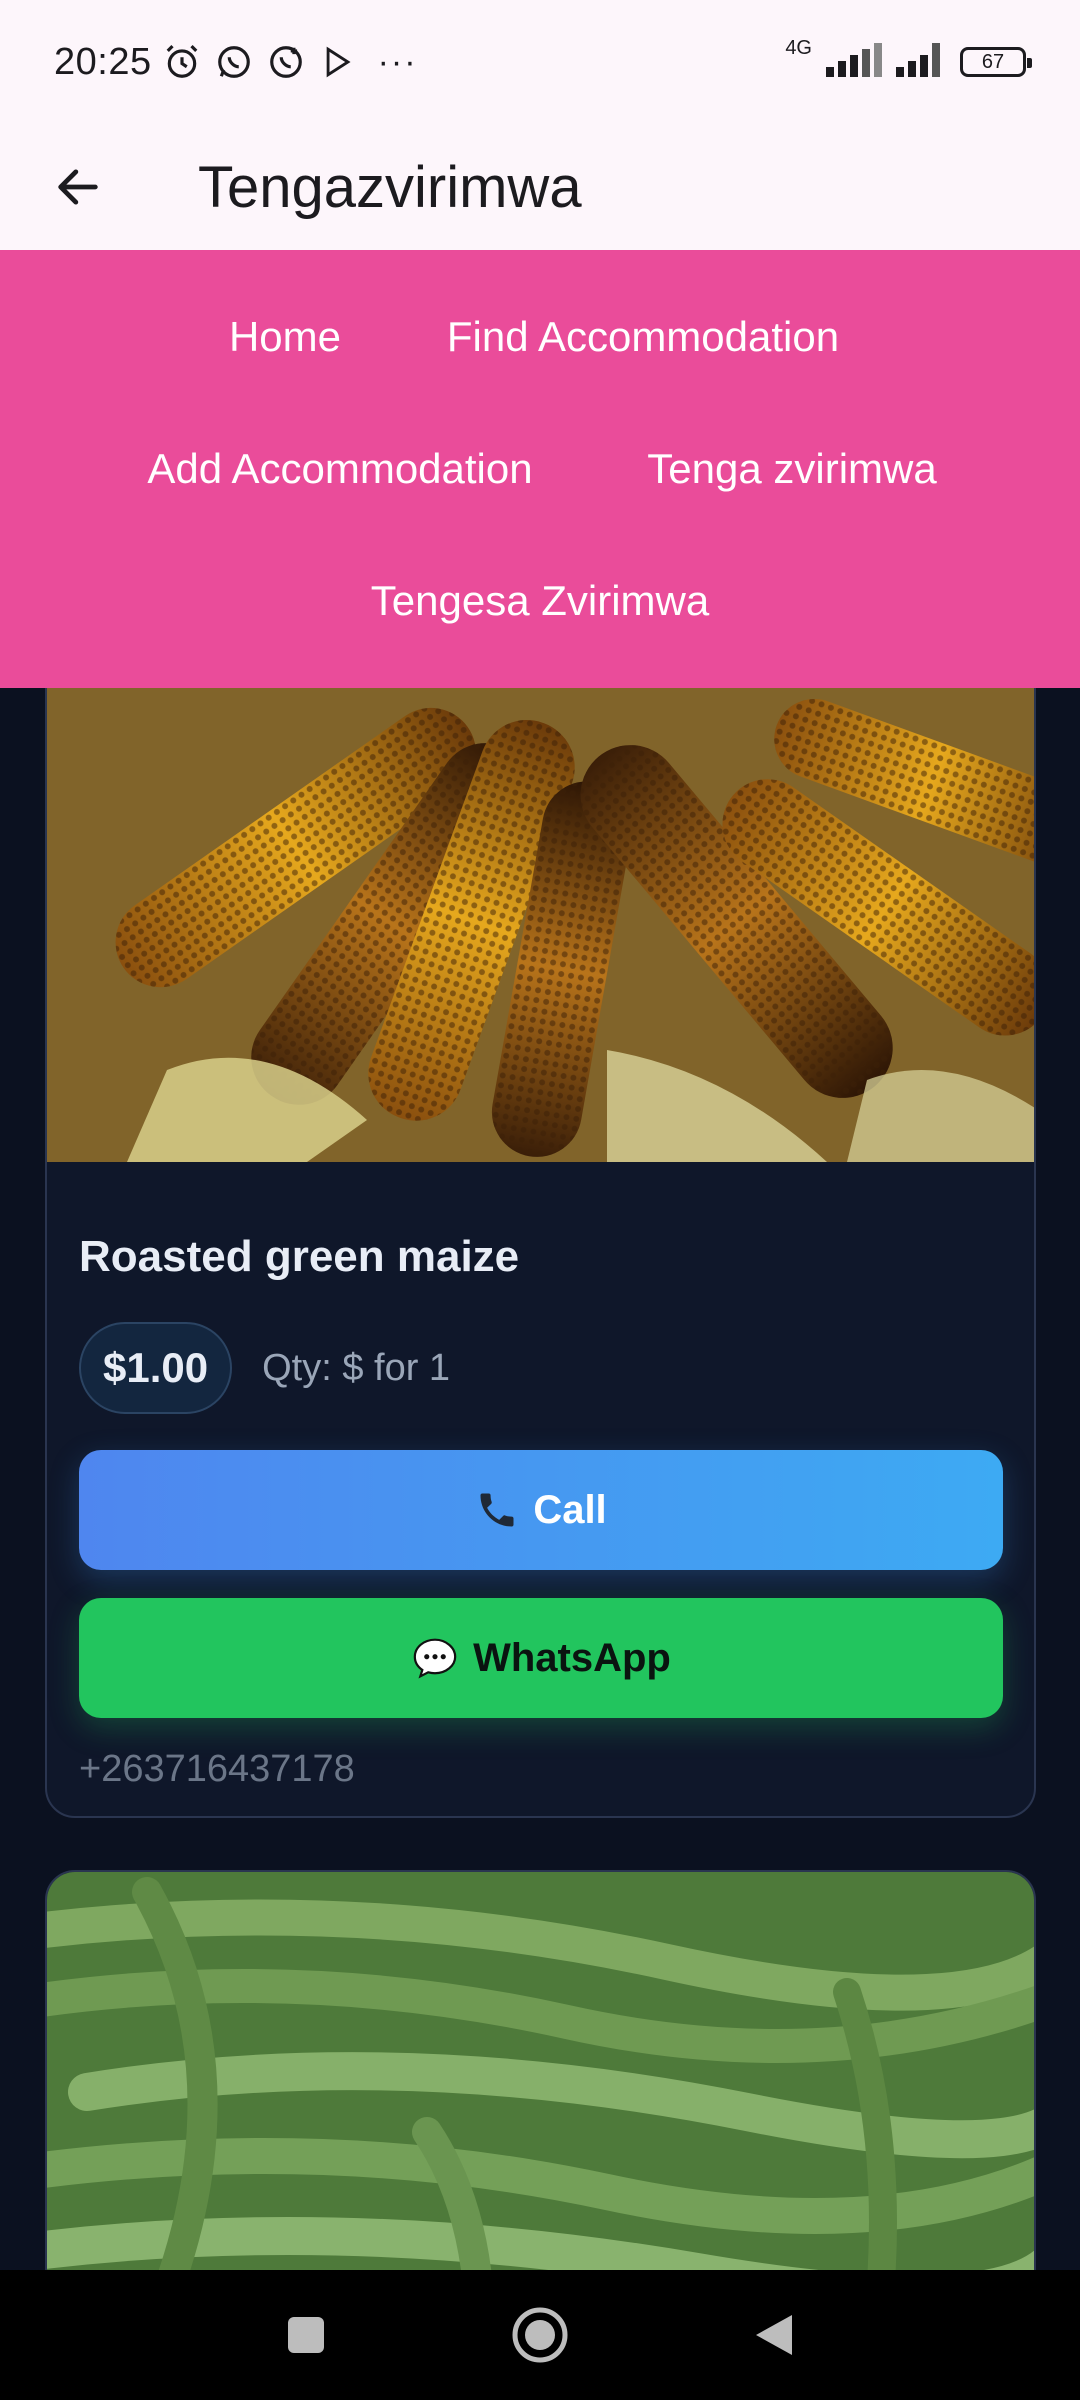  Describe the element at coordinates (497, 1510) in the screenshot. I see `phone-icon` at that location.